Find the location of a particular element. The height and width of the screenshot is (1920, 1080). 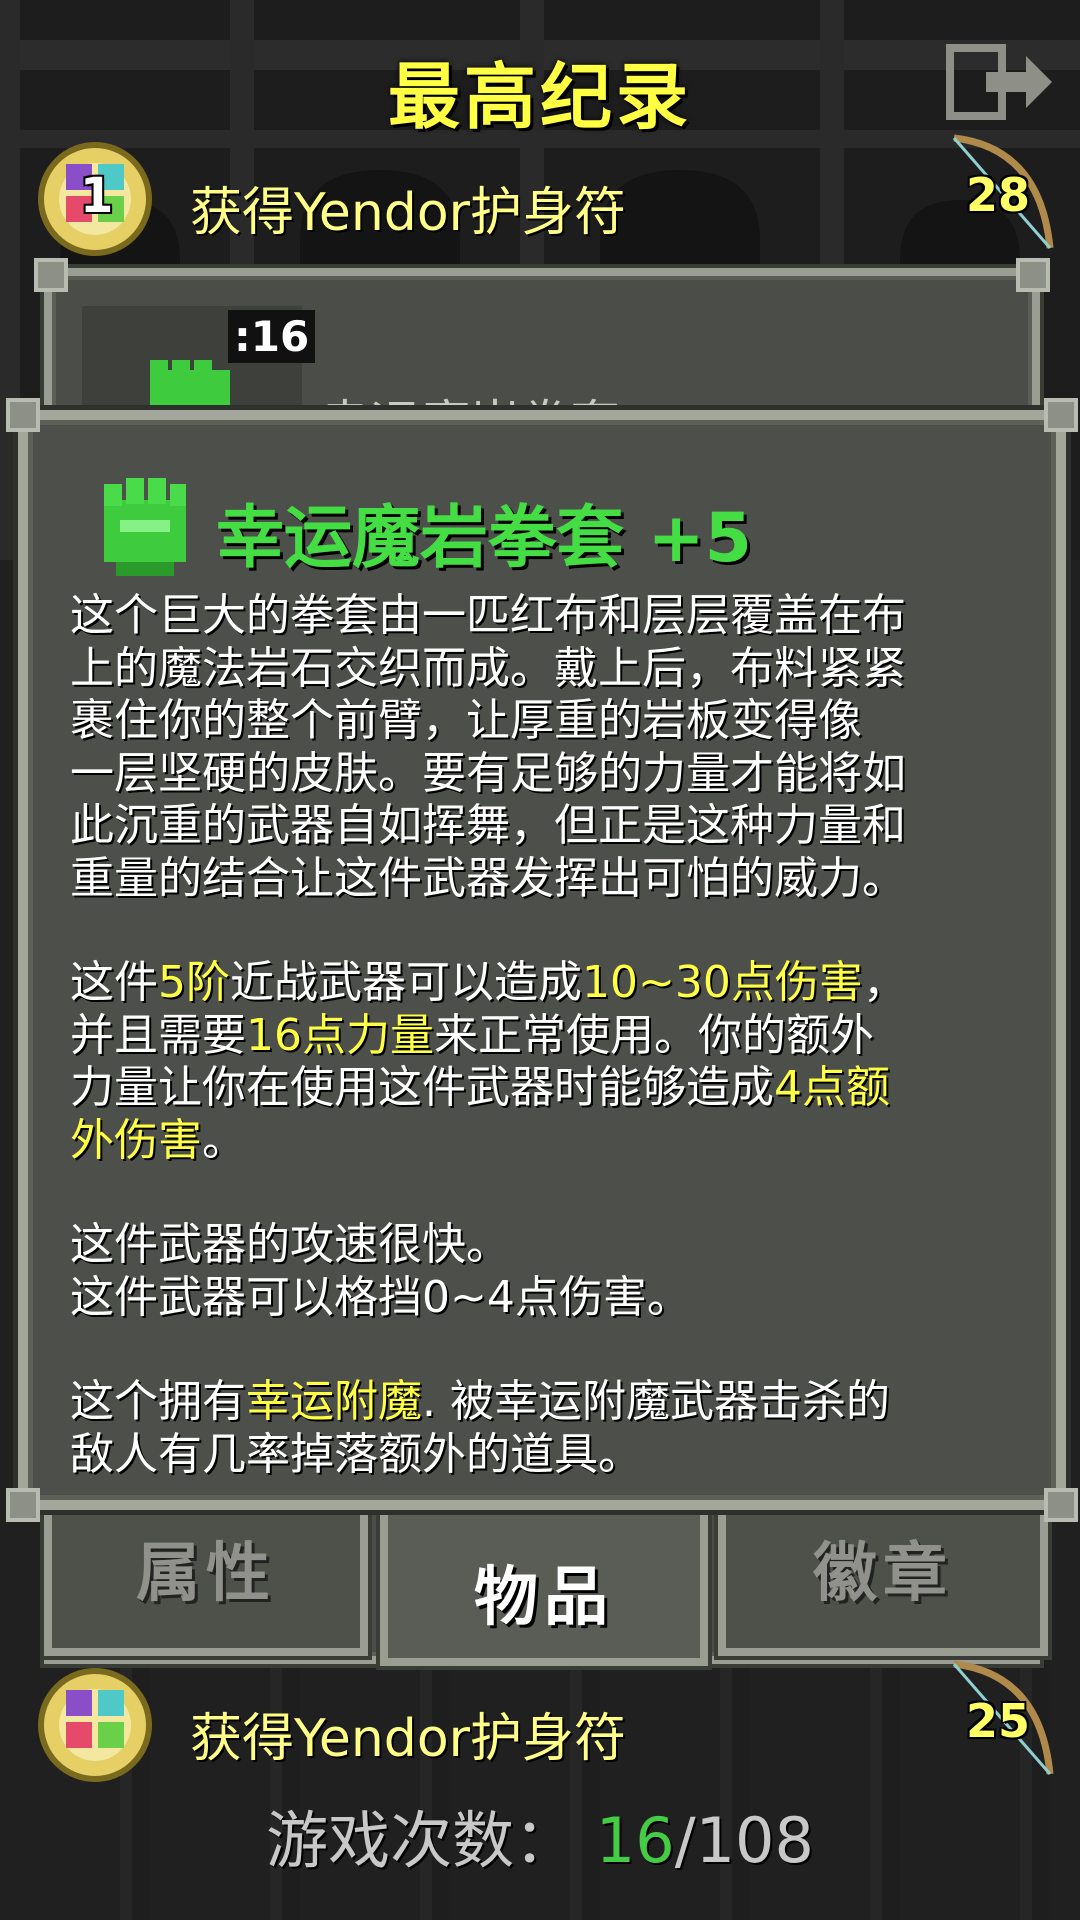

tab-label: 物品 is located at coordinates (544, 1598).